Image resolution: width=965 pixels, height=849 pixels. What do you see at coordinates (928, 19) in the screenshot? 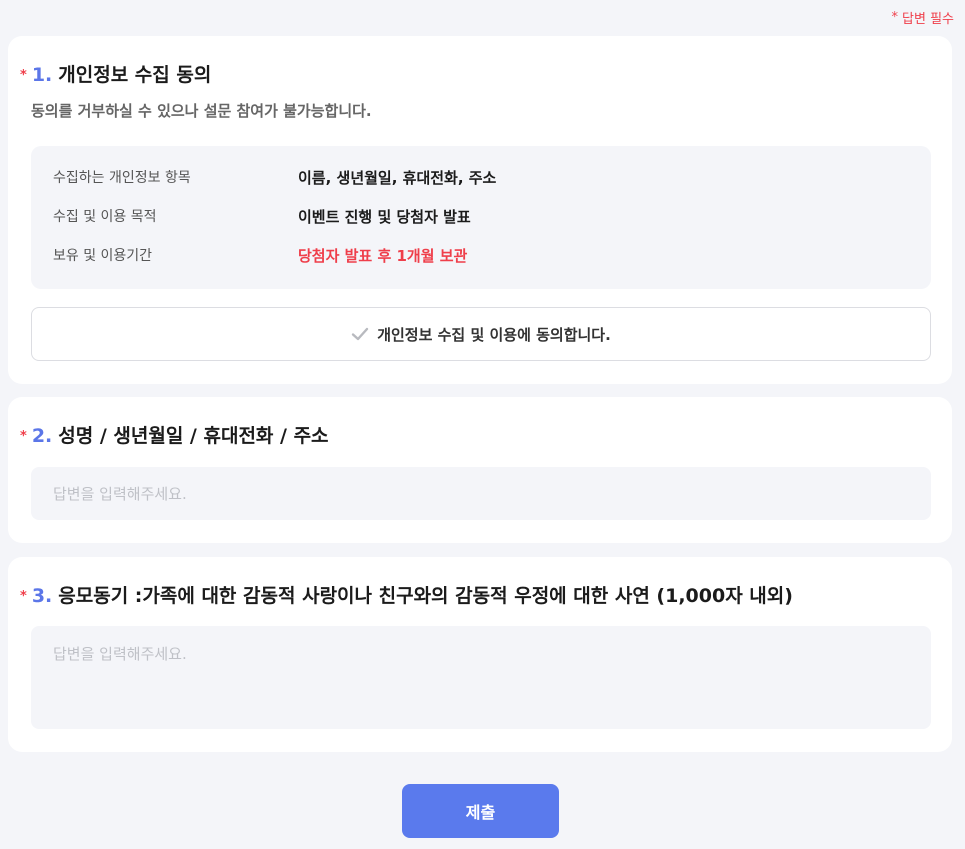
I see `required-note-label: 답변 필수` at bounding box center [928, 19].